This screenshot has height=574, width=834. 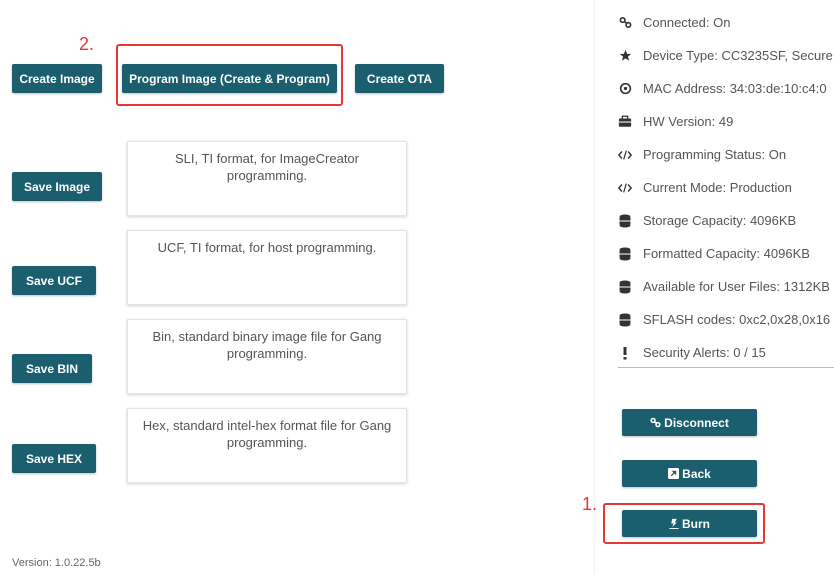 I want to click on info-formatted-capacity: Formatted Capacity: 4096KB, so click(x=726, y=253).